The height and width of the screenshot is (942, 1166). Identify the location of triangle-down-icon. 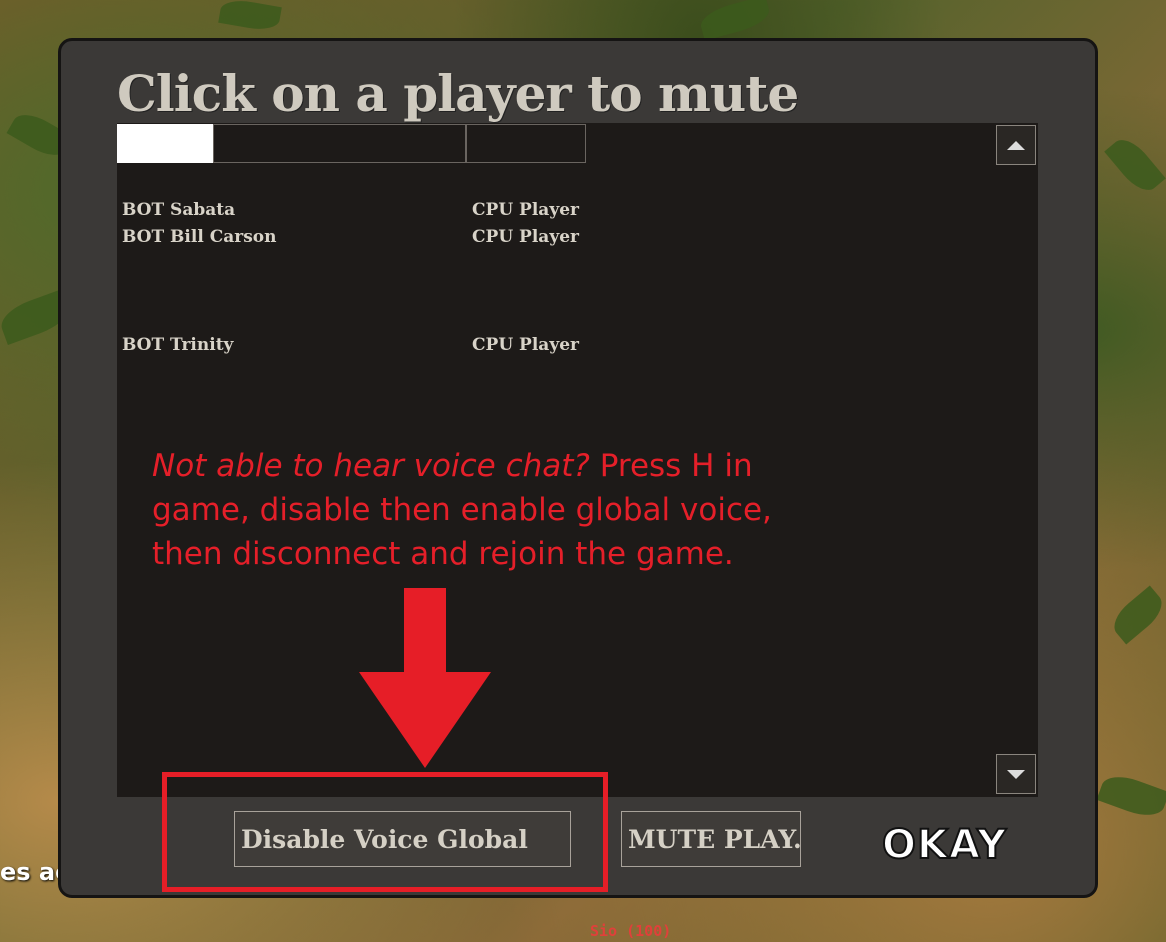
(1016, 774).